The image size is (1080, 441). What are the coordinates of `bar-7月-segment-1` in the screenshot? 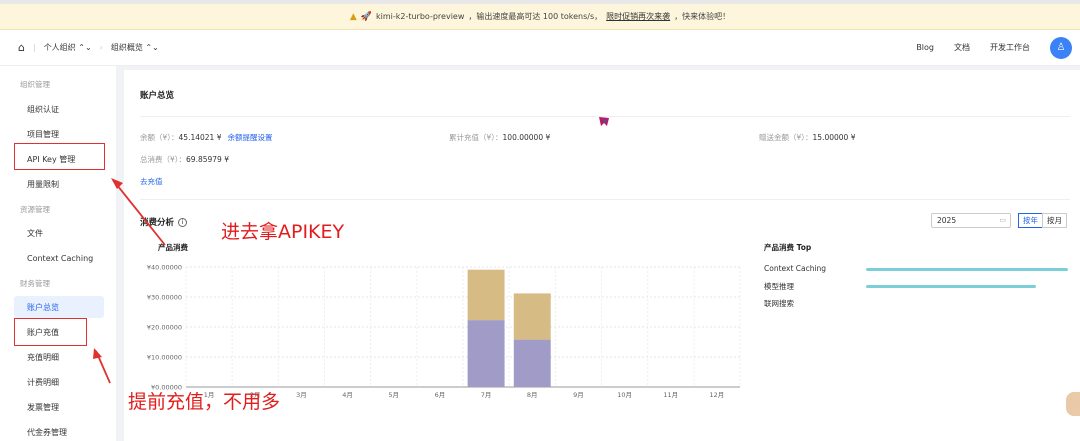 It's located at (486, 295).